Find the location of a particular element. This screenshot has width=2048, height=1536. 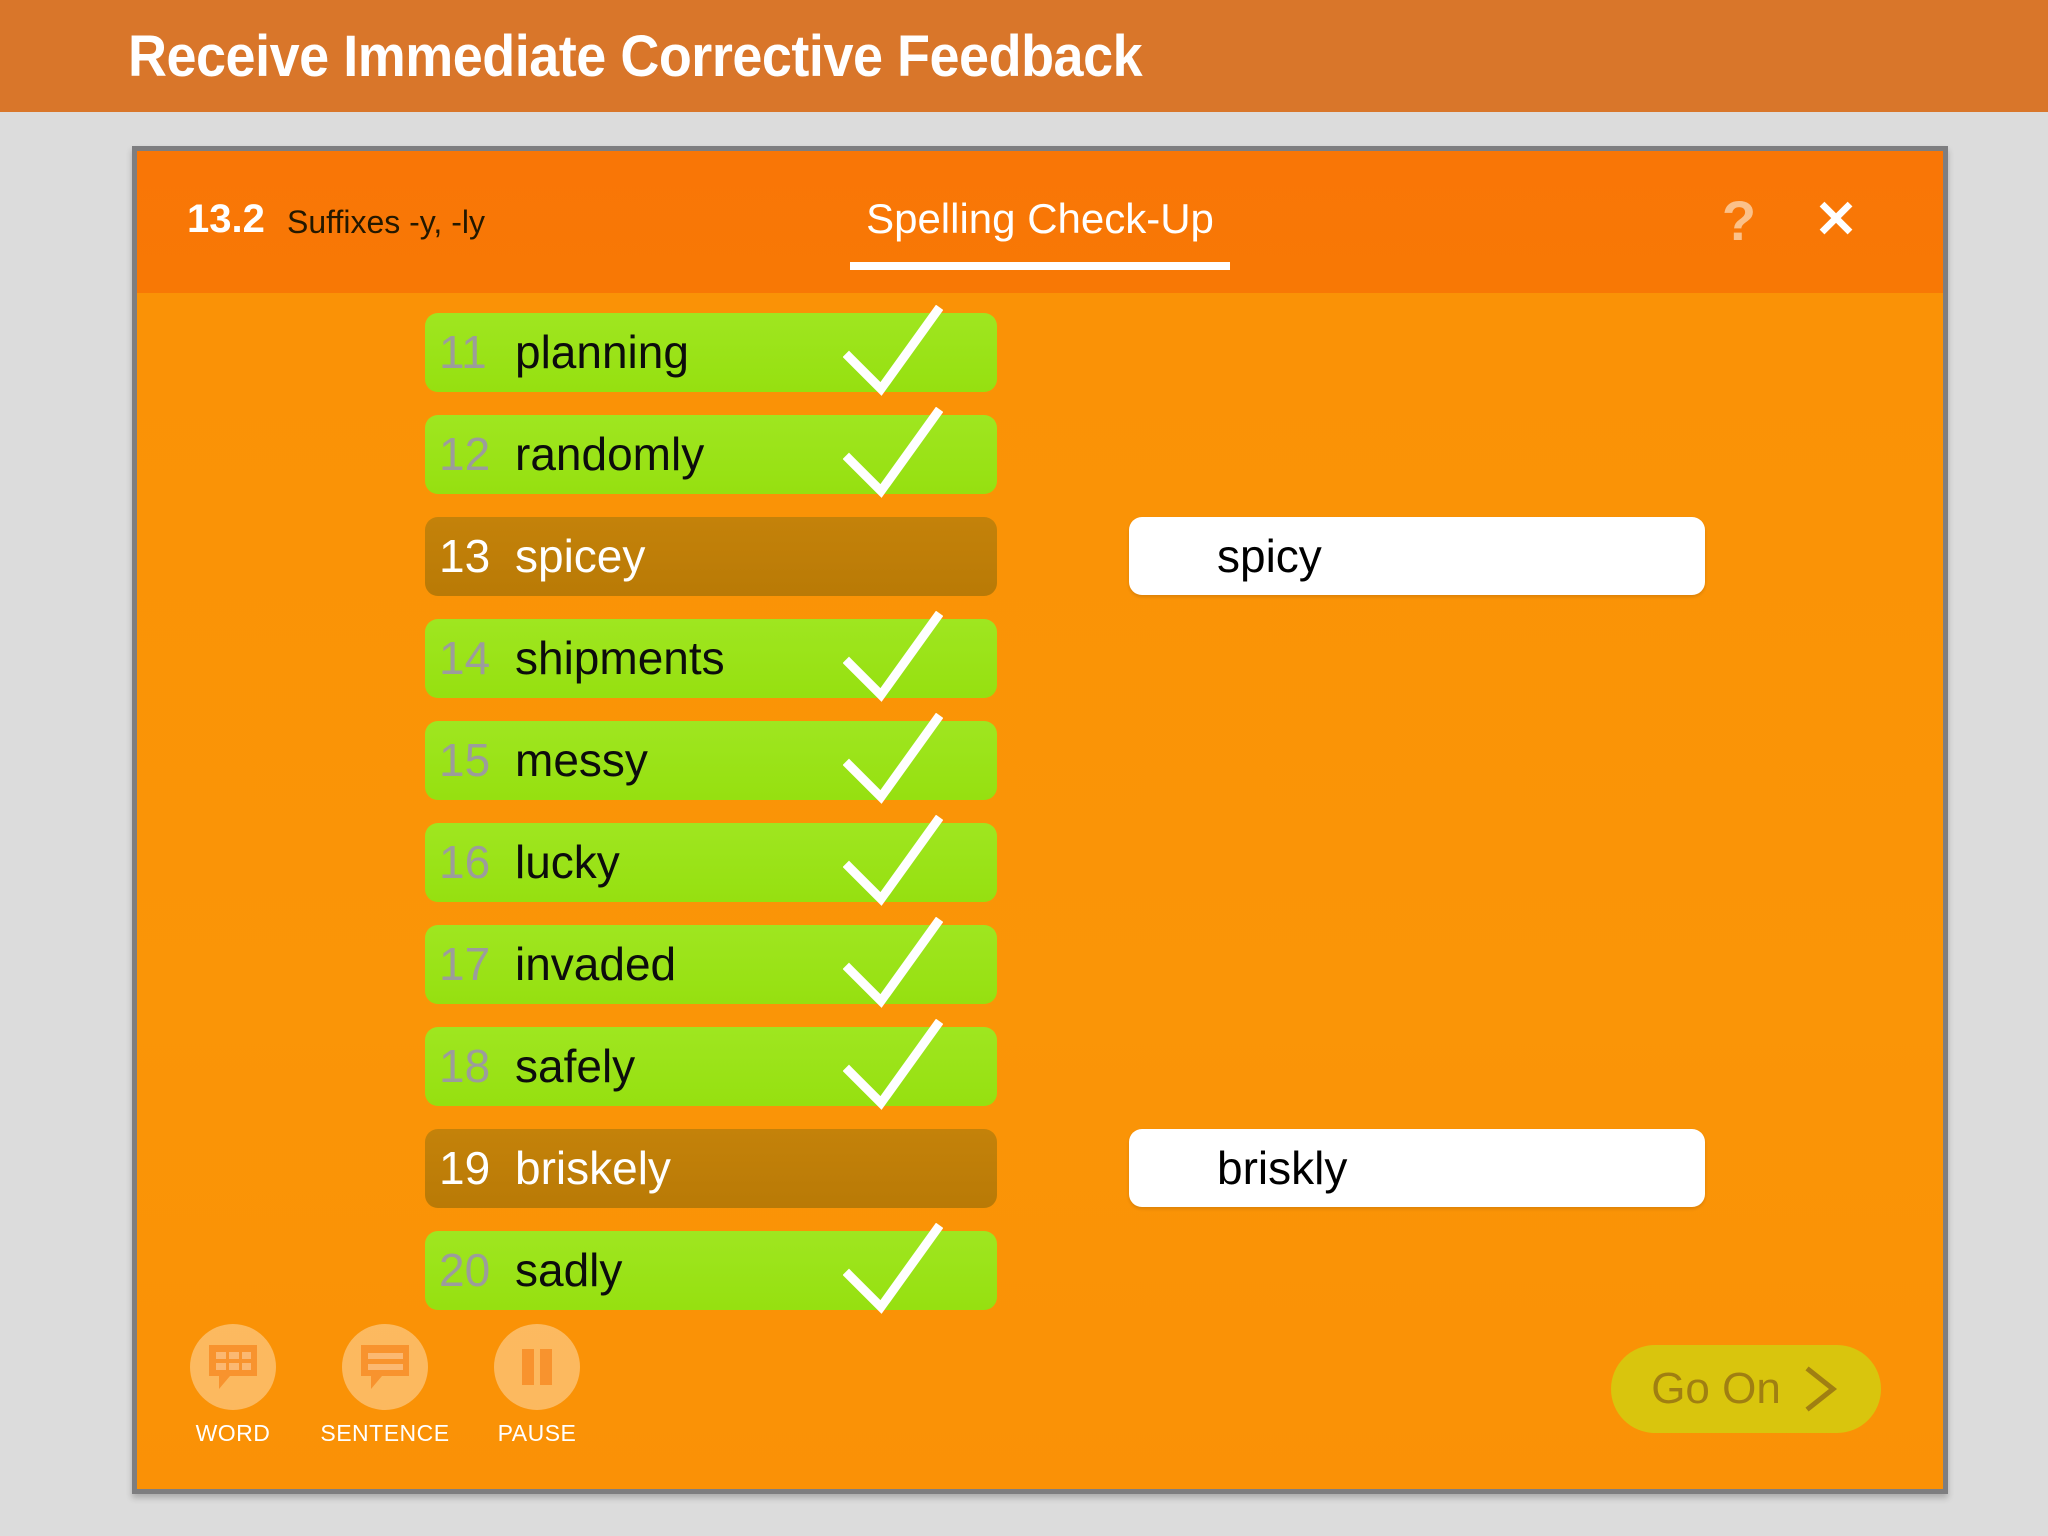

activity-title-underline is located at coordinates (1040, 266).